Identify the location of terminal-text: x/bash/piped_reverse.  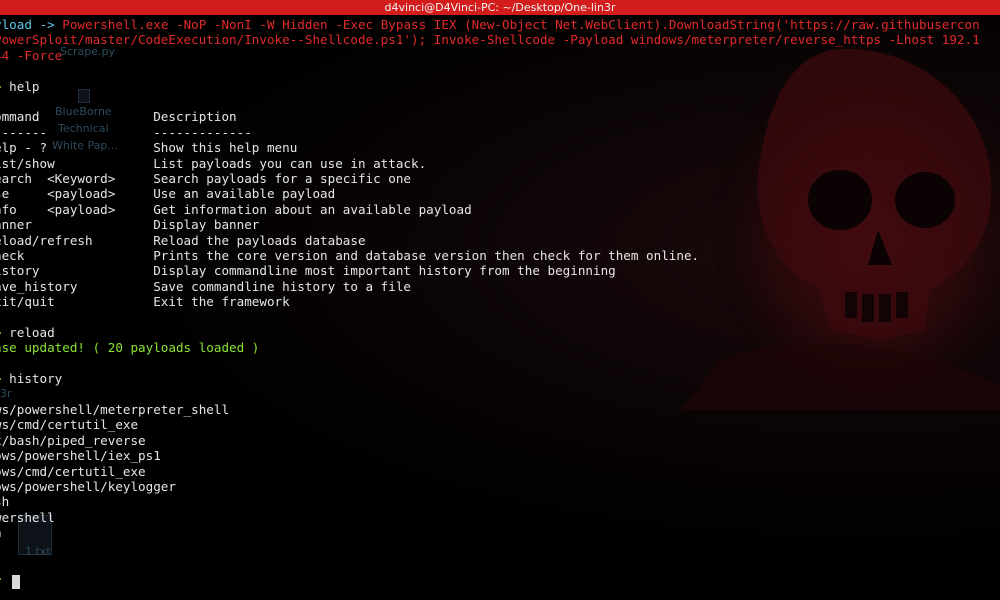
(73, 440).